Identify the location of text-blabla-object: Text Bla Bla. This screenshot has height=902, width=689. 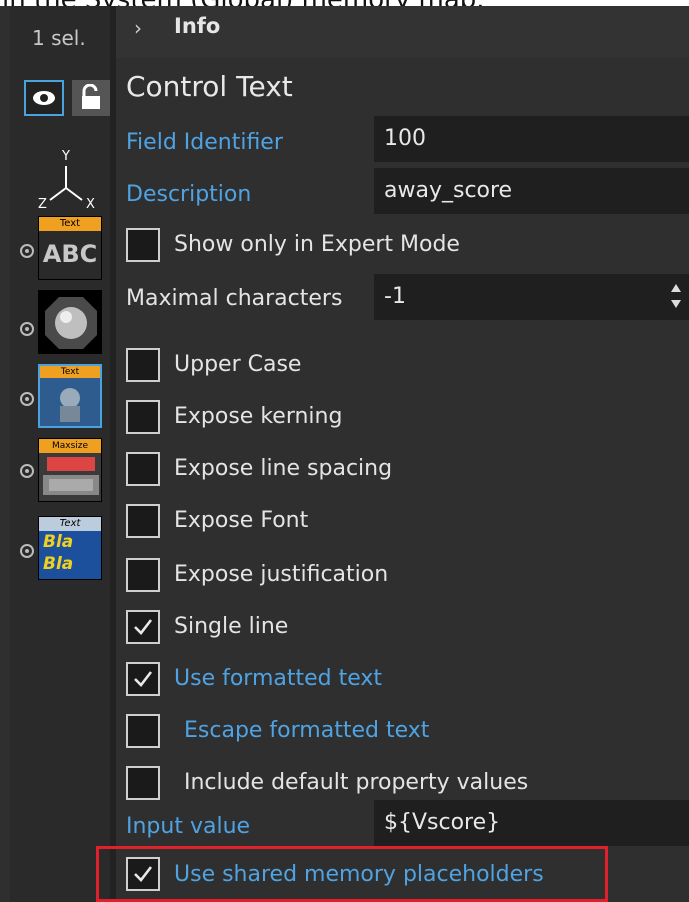
(70, 548).